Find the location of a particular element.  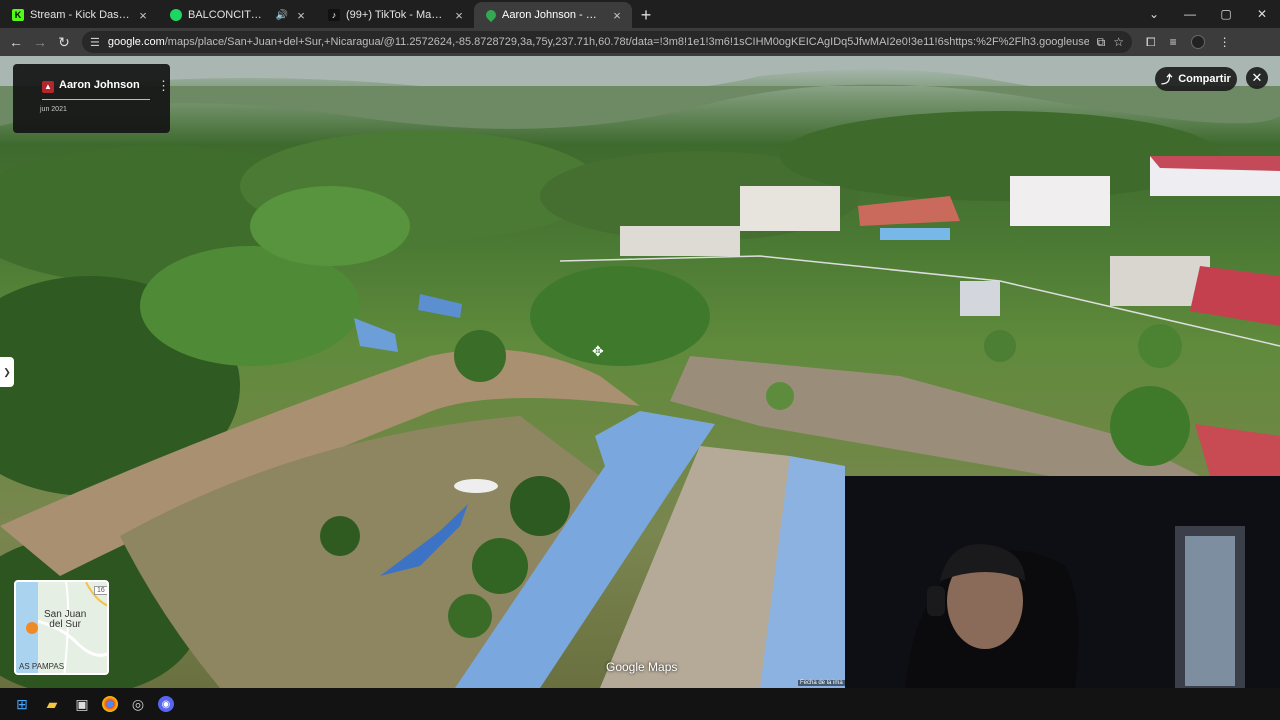

extensions-icon: ⧠ is located at coordinates (1151, 42).